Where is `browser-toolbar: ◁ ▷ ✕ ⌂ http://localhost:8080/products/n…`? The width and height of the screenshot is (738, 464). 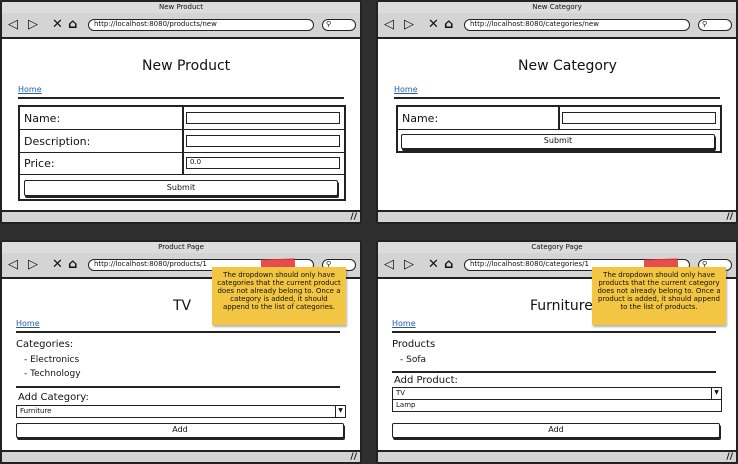
browser-toolbar: ◁ ▷ ✕ ⌂ http://localhost:8080/products/n… is located at coordinates (181, 26).